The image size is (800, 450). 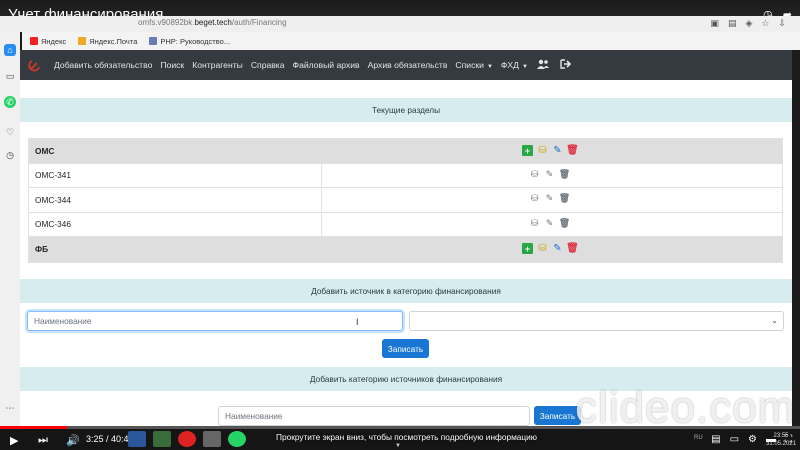 I want to click on bookmark-yandex: Яндекс, so click(x=48, y=41).